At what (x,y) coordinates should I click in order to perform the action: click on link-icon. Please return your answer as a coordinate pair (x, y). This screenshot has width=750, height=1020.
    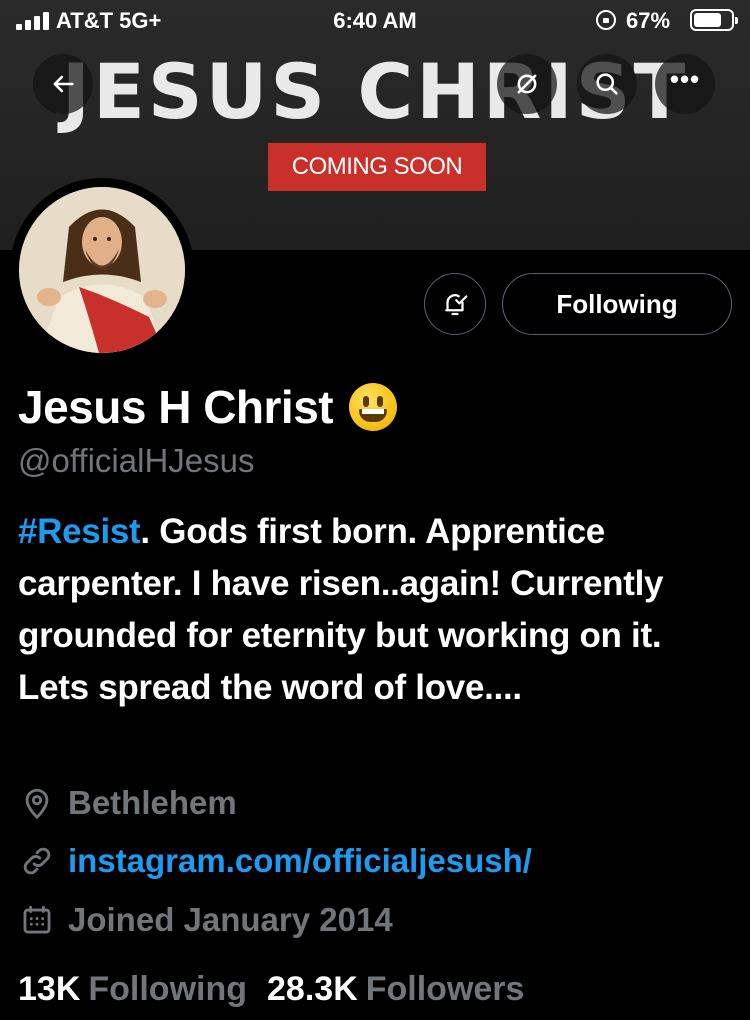
    Looking at the image, I should click on (37, 861).